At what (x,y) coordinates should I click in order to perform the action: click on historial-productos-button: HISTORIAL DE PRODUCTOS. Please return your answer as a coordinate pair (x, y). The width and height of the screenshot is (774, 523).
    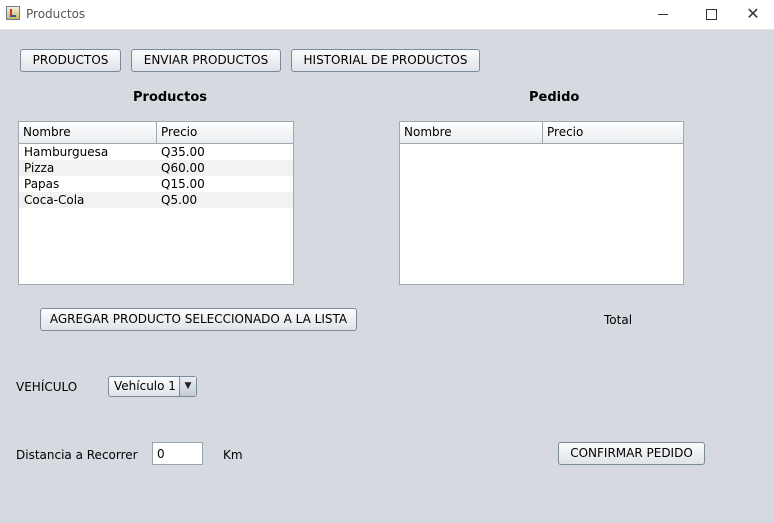
    Looking at the image, I should click on (385, 60).